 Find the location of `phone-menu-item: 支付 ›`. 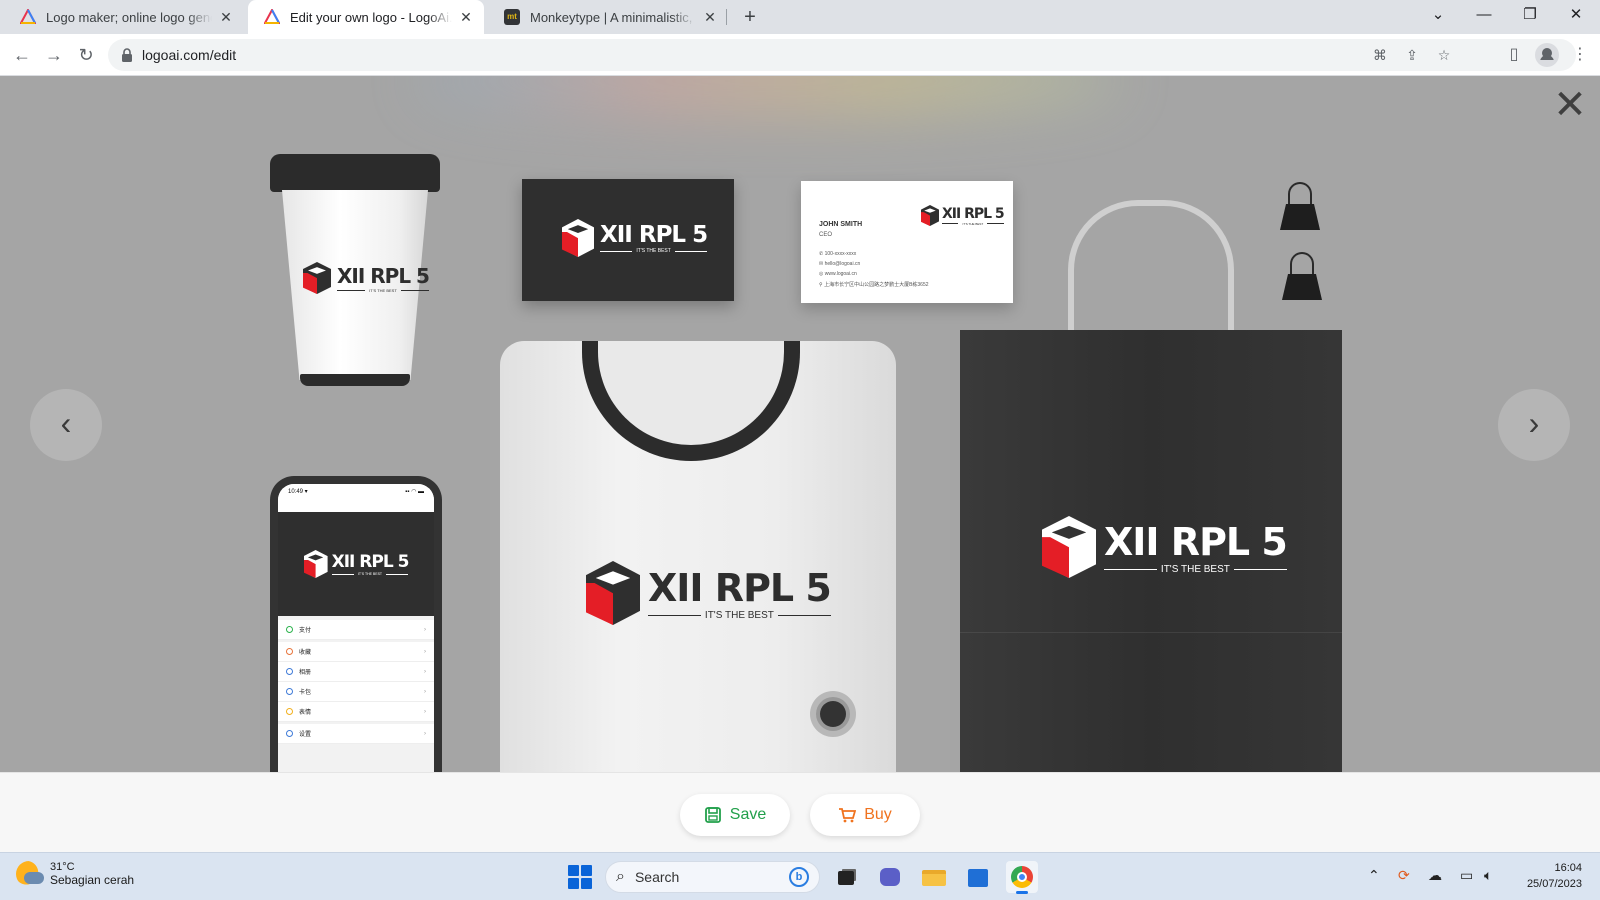

phone-menu-item: 支付 › is located at coordinates (356, 630).